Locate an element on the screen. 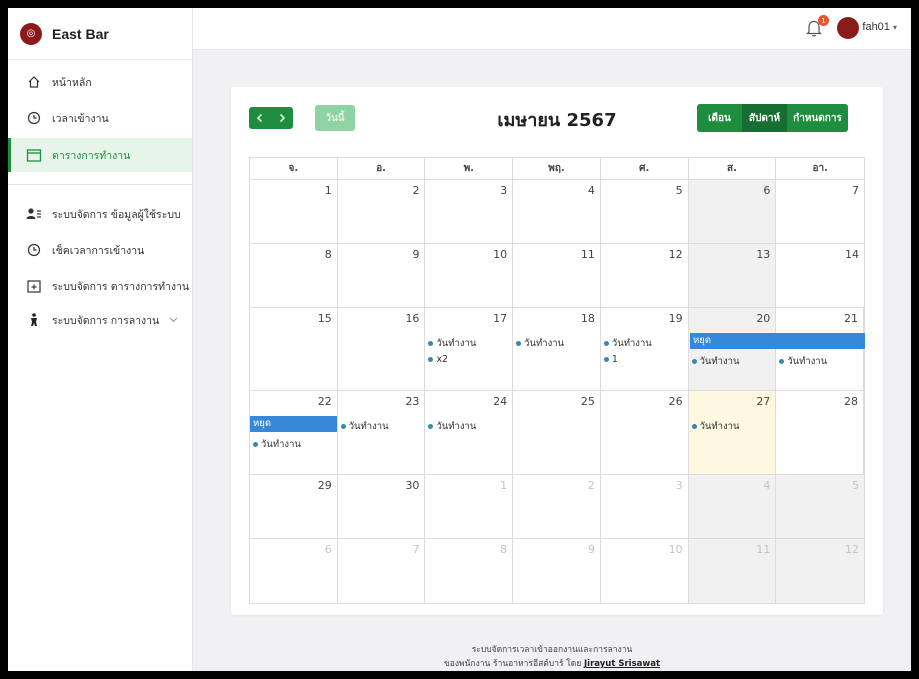 This screenshot has height=679, width=919. day-cell: 22 วันทำงาน is located at coordinates (294, 432).